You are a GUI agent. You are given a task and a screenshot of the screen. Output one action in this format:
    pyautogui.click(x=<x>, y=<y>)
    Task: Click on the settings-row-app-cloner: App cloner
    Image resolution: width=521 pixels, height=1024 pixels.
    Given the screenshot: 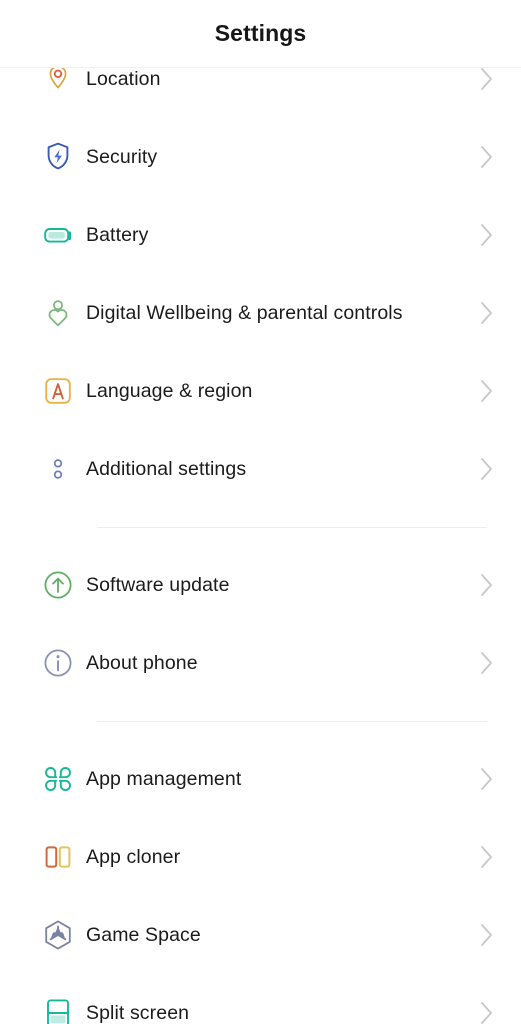 What is the action you would take?
    pyautogui.click(x=260, y=857)
    